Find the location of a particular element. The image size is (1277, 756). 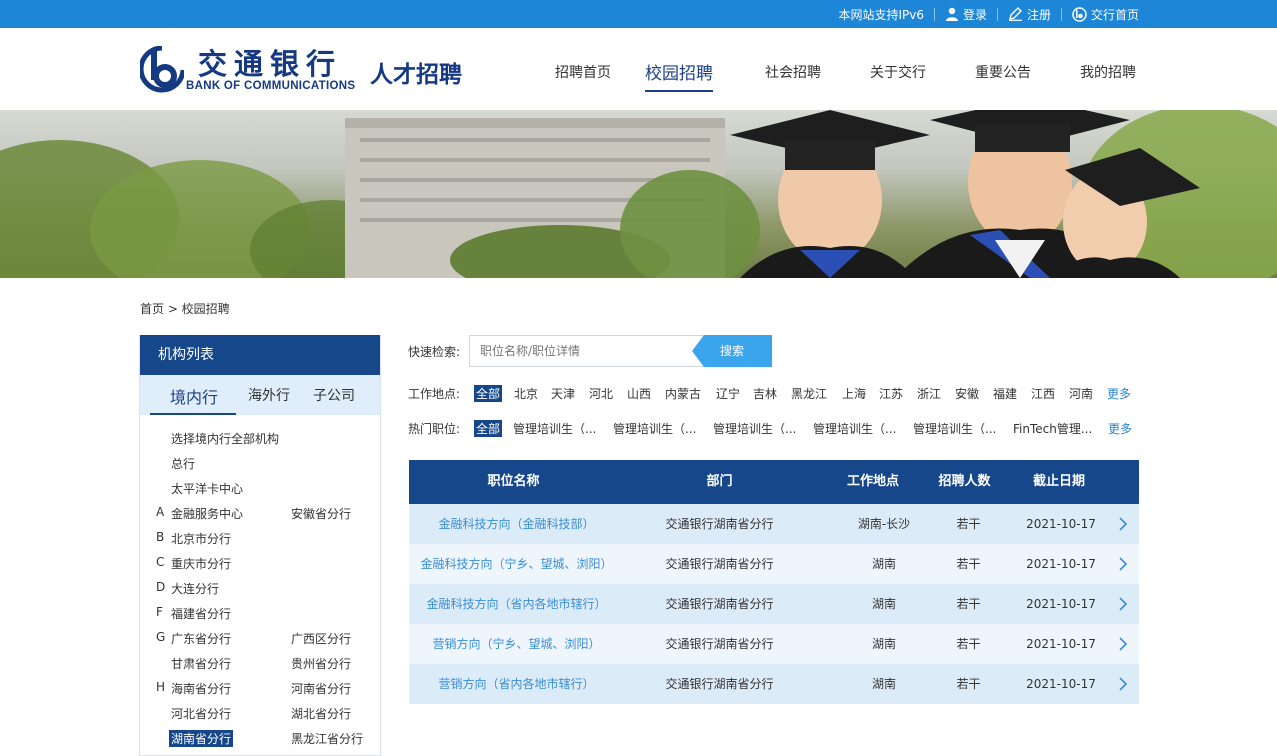

location-option: 北京 is located at coordinates (526, 393).